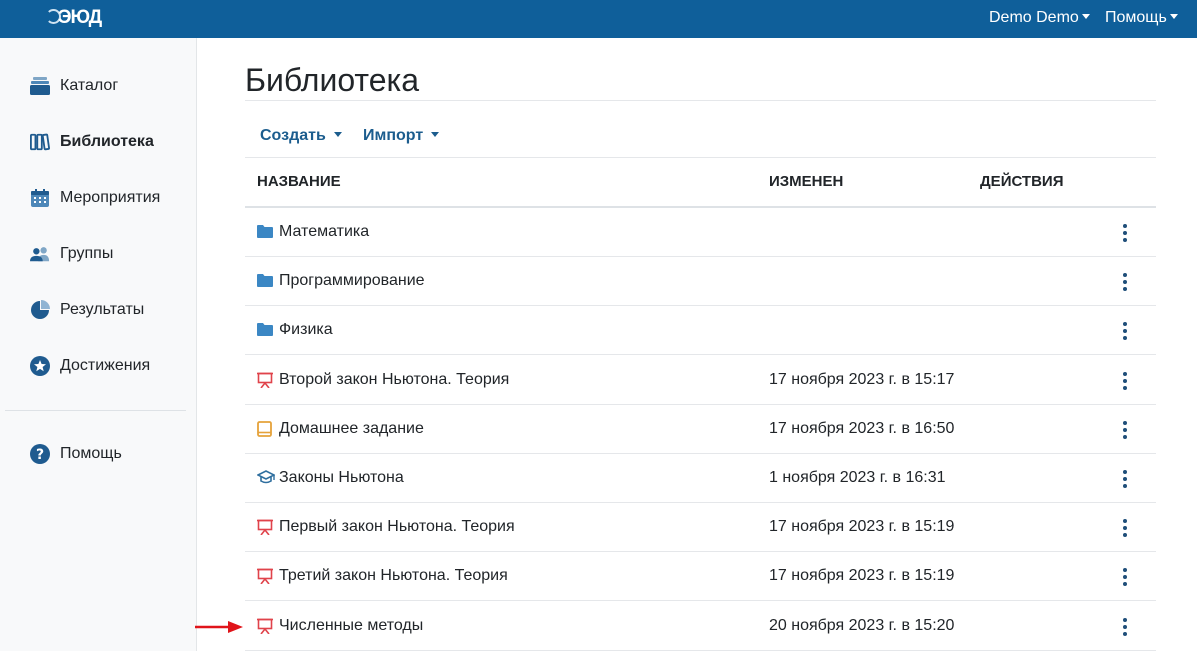  What do you see at coordinates (700, 157) in the screenshot?
I see `toolbar-divider` at bounding box center [700, 157].